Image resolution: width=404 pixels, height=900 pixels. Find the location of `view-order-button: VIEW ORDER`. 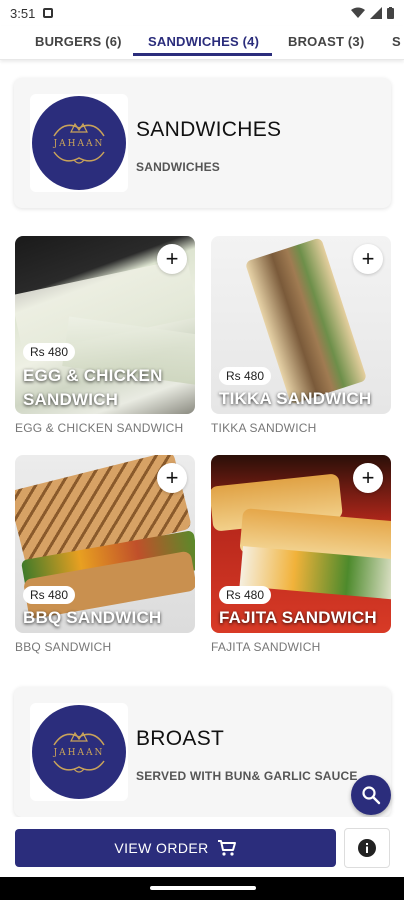

view-order-button: VIEW ORDER is located at coordinates (175, 848).